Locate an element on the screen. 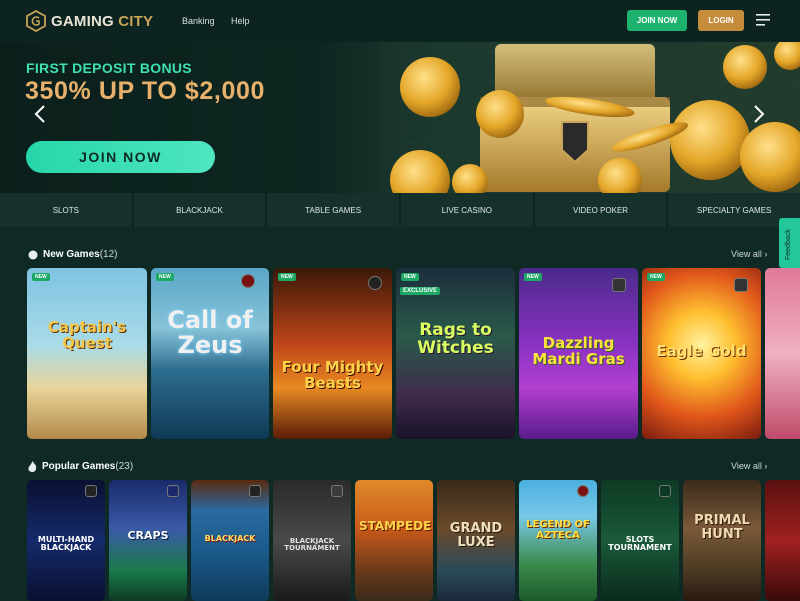 The width and height of the screenshot is (800, 601). popular-games-heading: Popular Games (23) is located at coordinates (80, 466).